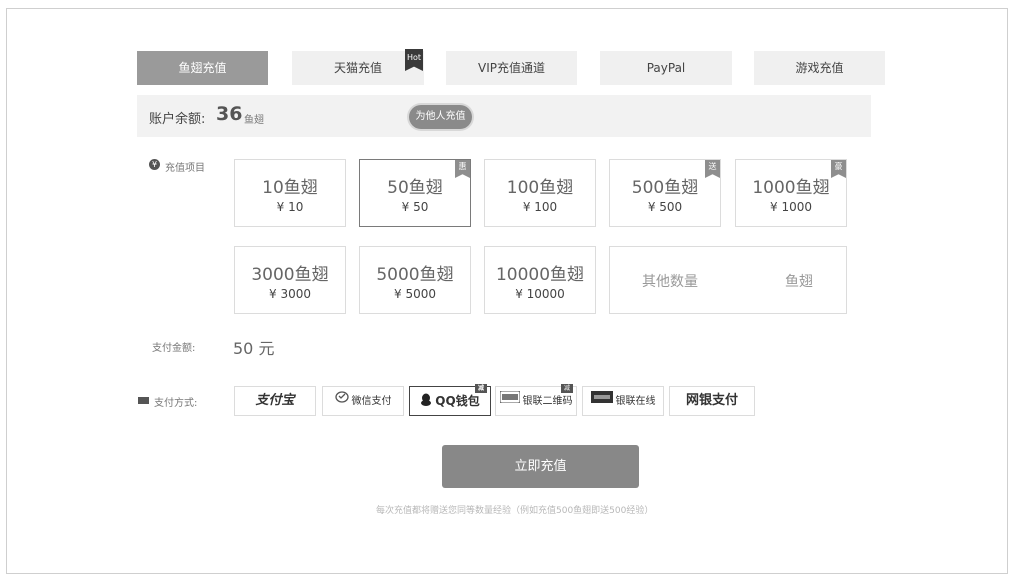  Describe the element at coordinates (635, 401) in the screenshot. I see `unionpay-online-label: 银联在线` at that location.